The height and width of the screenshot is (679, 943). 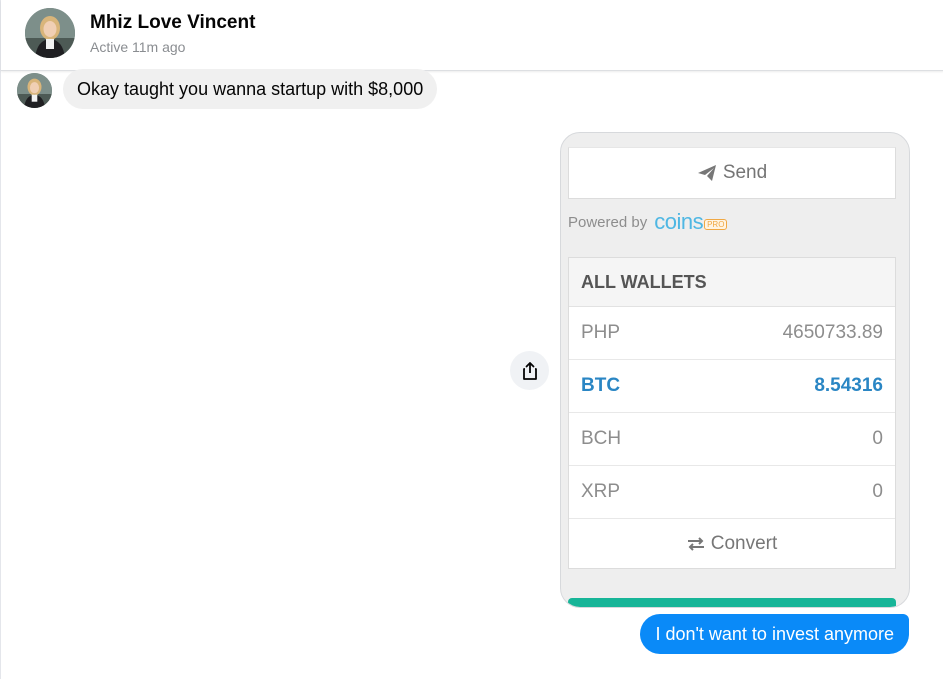 I want to click on wallet-currency: PHP, so click(x=601, y=332).